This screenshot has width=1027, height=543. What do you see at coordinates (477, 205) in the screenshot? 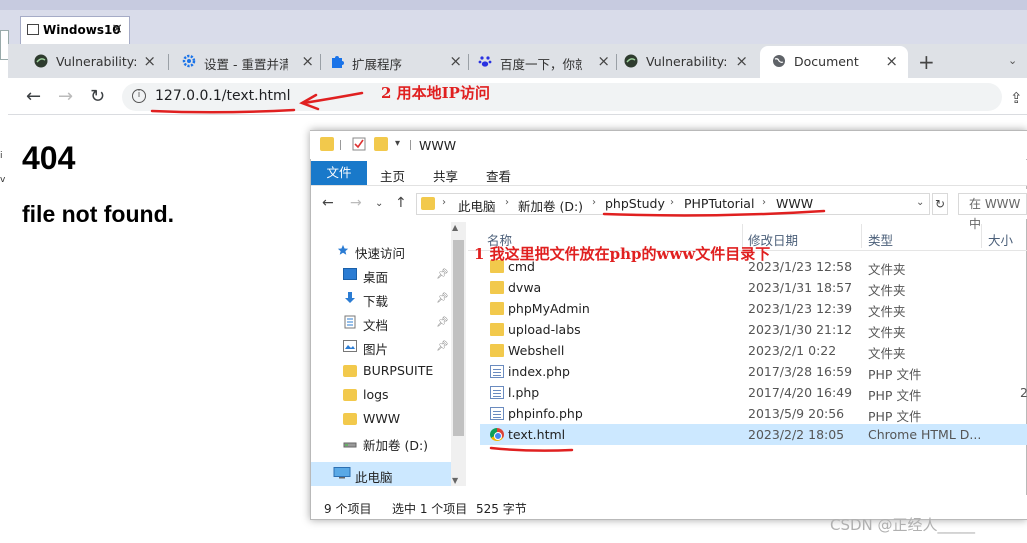
I see `breadcrumb-item: 此电脑` at bounding box center [477, 205].